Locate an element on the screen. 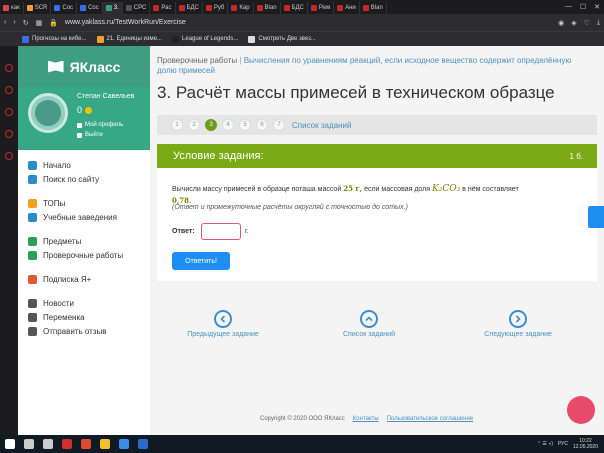 Image resolution: width=604 pixels, height=453 pixels. reload-icon: ↻ is located at coordinates (26, 23).